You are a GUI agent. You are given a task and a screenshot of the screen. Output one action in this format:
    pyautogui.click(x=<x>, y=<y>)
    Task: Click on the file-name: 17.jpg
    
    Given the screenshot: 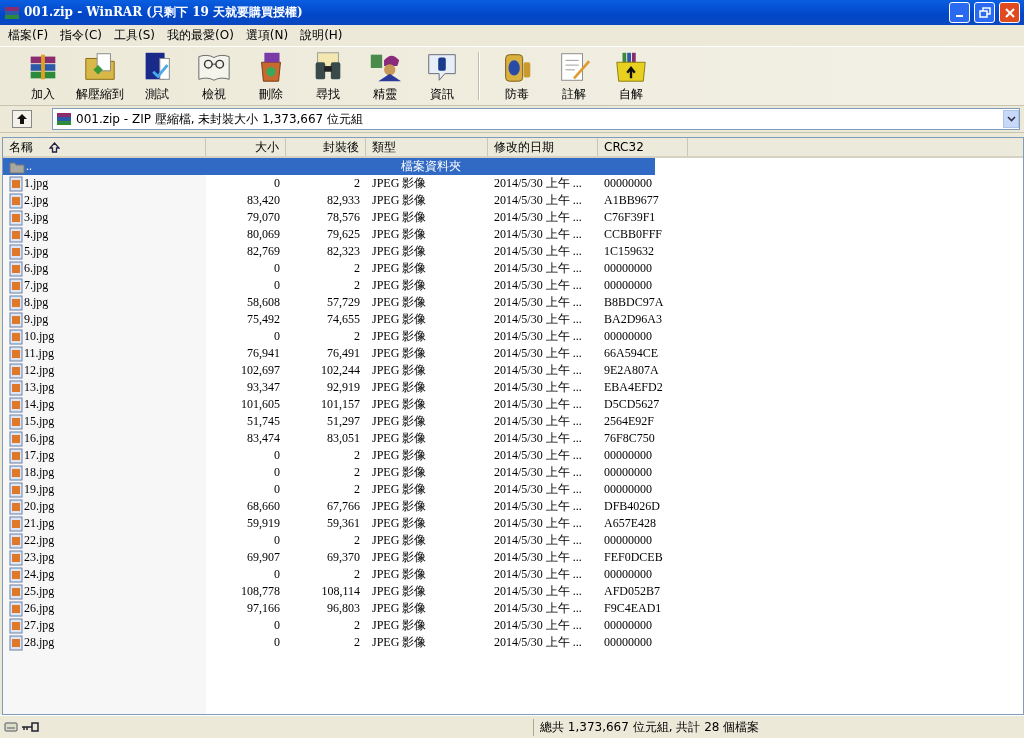 What is the action you would take?
    pyautogui.click(x=39, y=455)
    